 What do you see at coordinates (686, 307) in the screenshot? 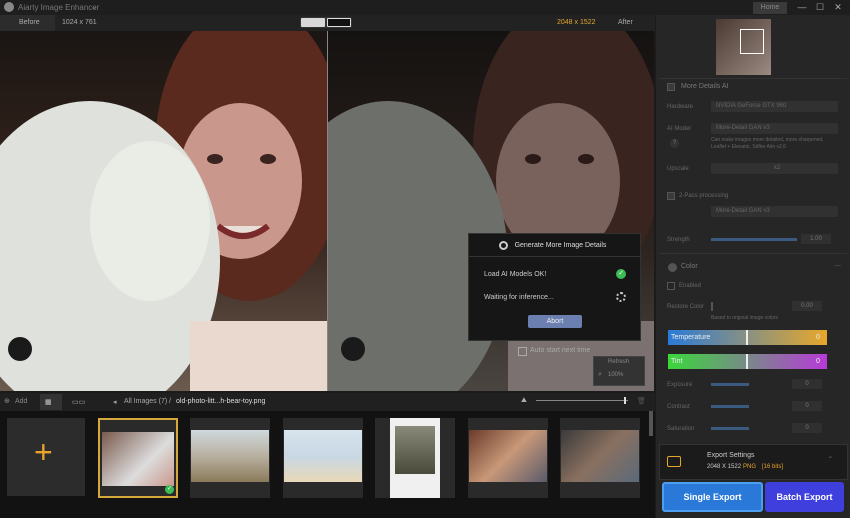
I see `restore-color-label: Restore Color` at bounding box center [686, 307].